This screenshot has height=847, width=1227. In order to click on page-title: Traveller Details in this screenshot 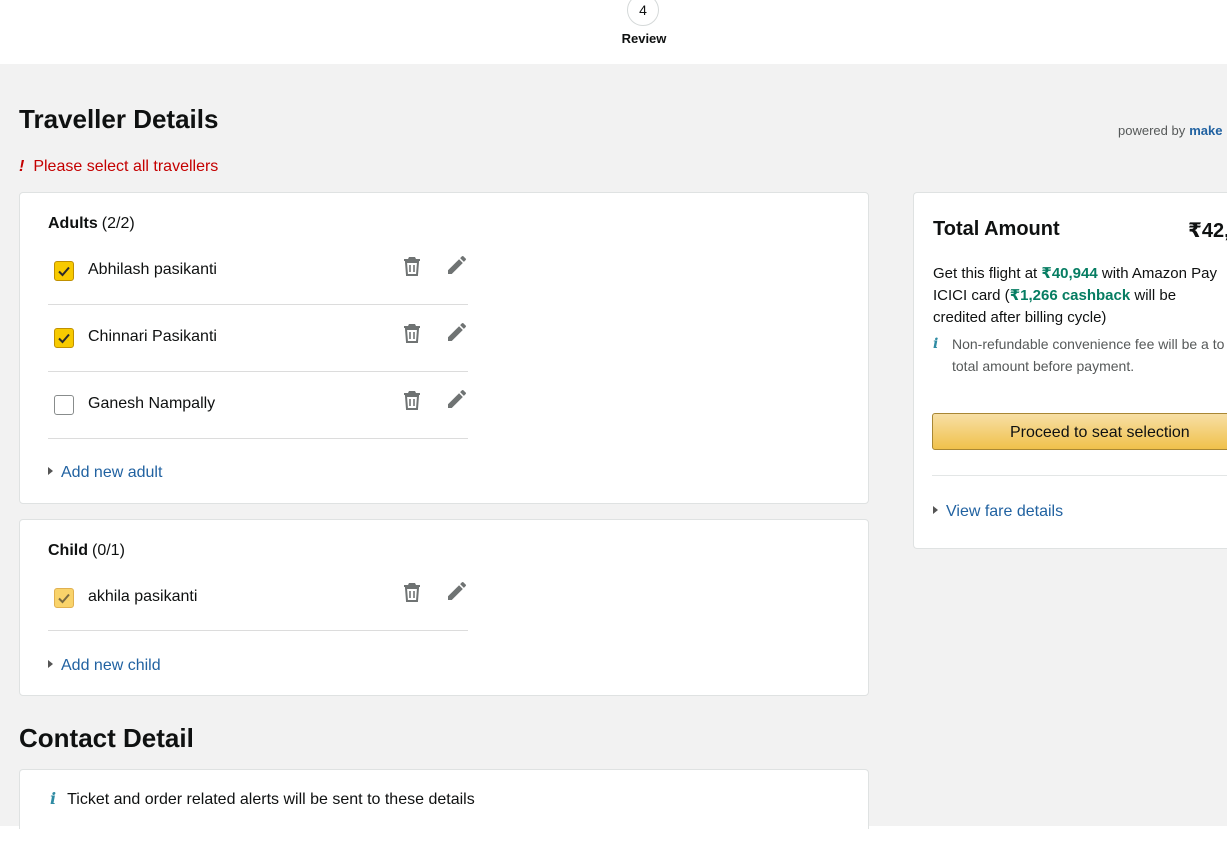, I will do `click(119, 119)`.